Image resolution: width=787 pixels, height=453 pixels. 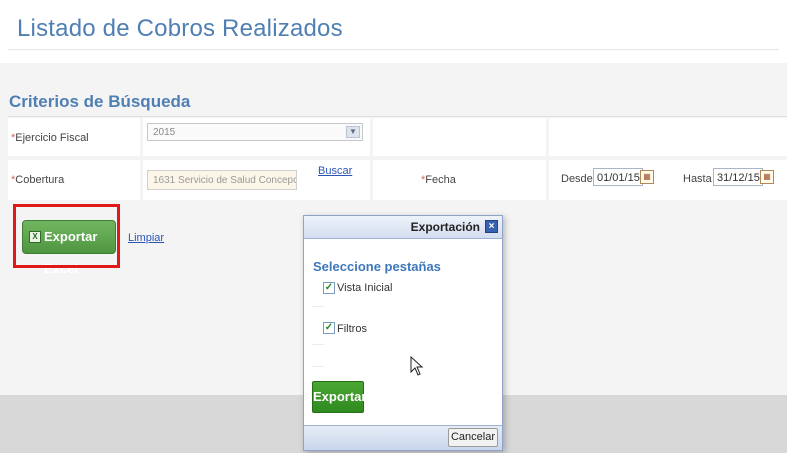 I want to click on option-label: Filtros, so click(x=352, y=329).